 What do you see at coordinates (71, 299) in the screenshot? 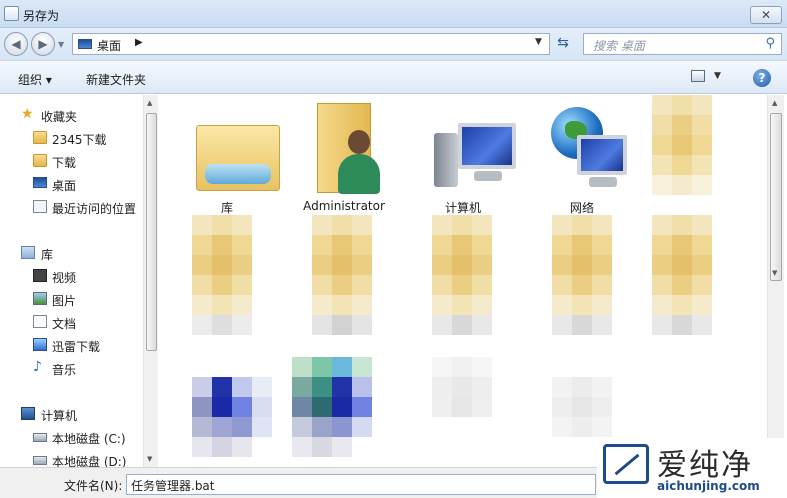
I see `nav-item-pictures: 图片` at bounding box center [71, 299].